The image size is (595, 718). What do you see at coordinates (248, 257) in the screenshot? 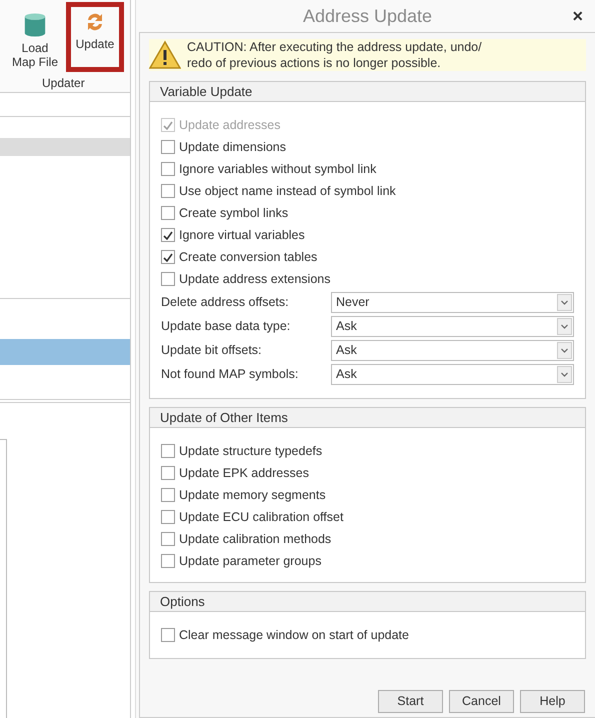
I see `checkbox-label: Create conversion tables` at bounding box center [248, 257].